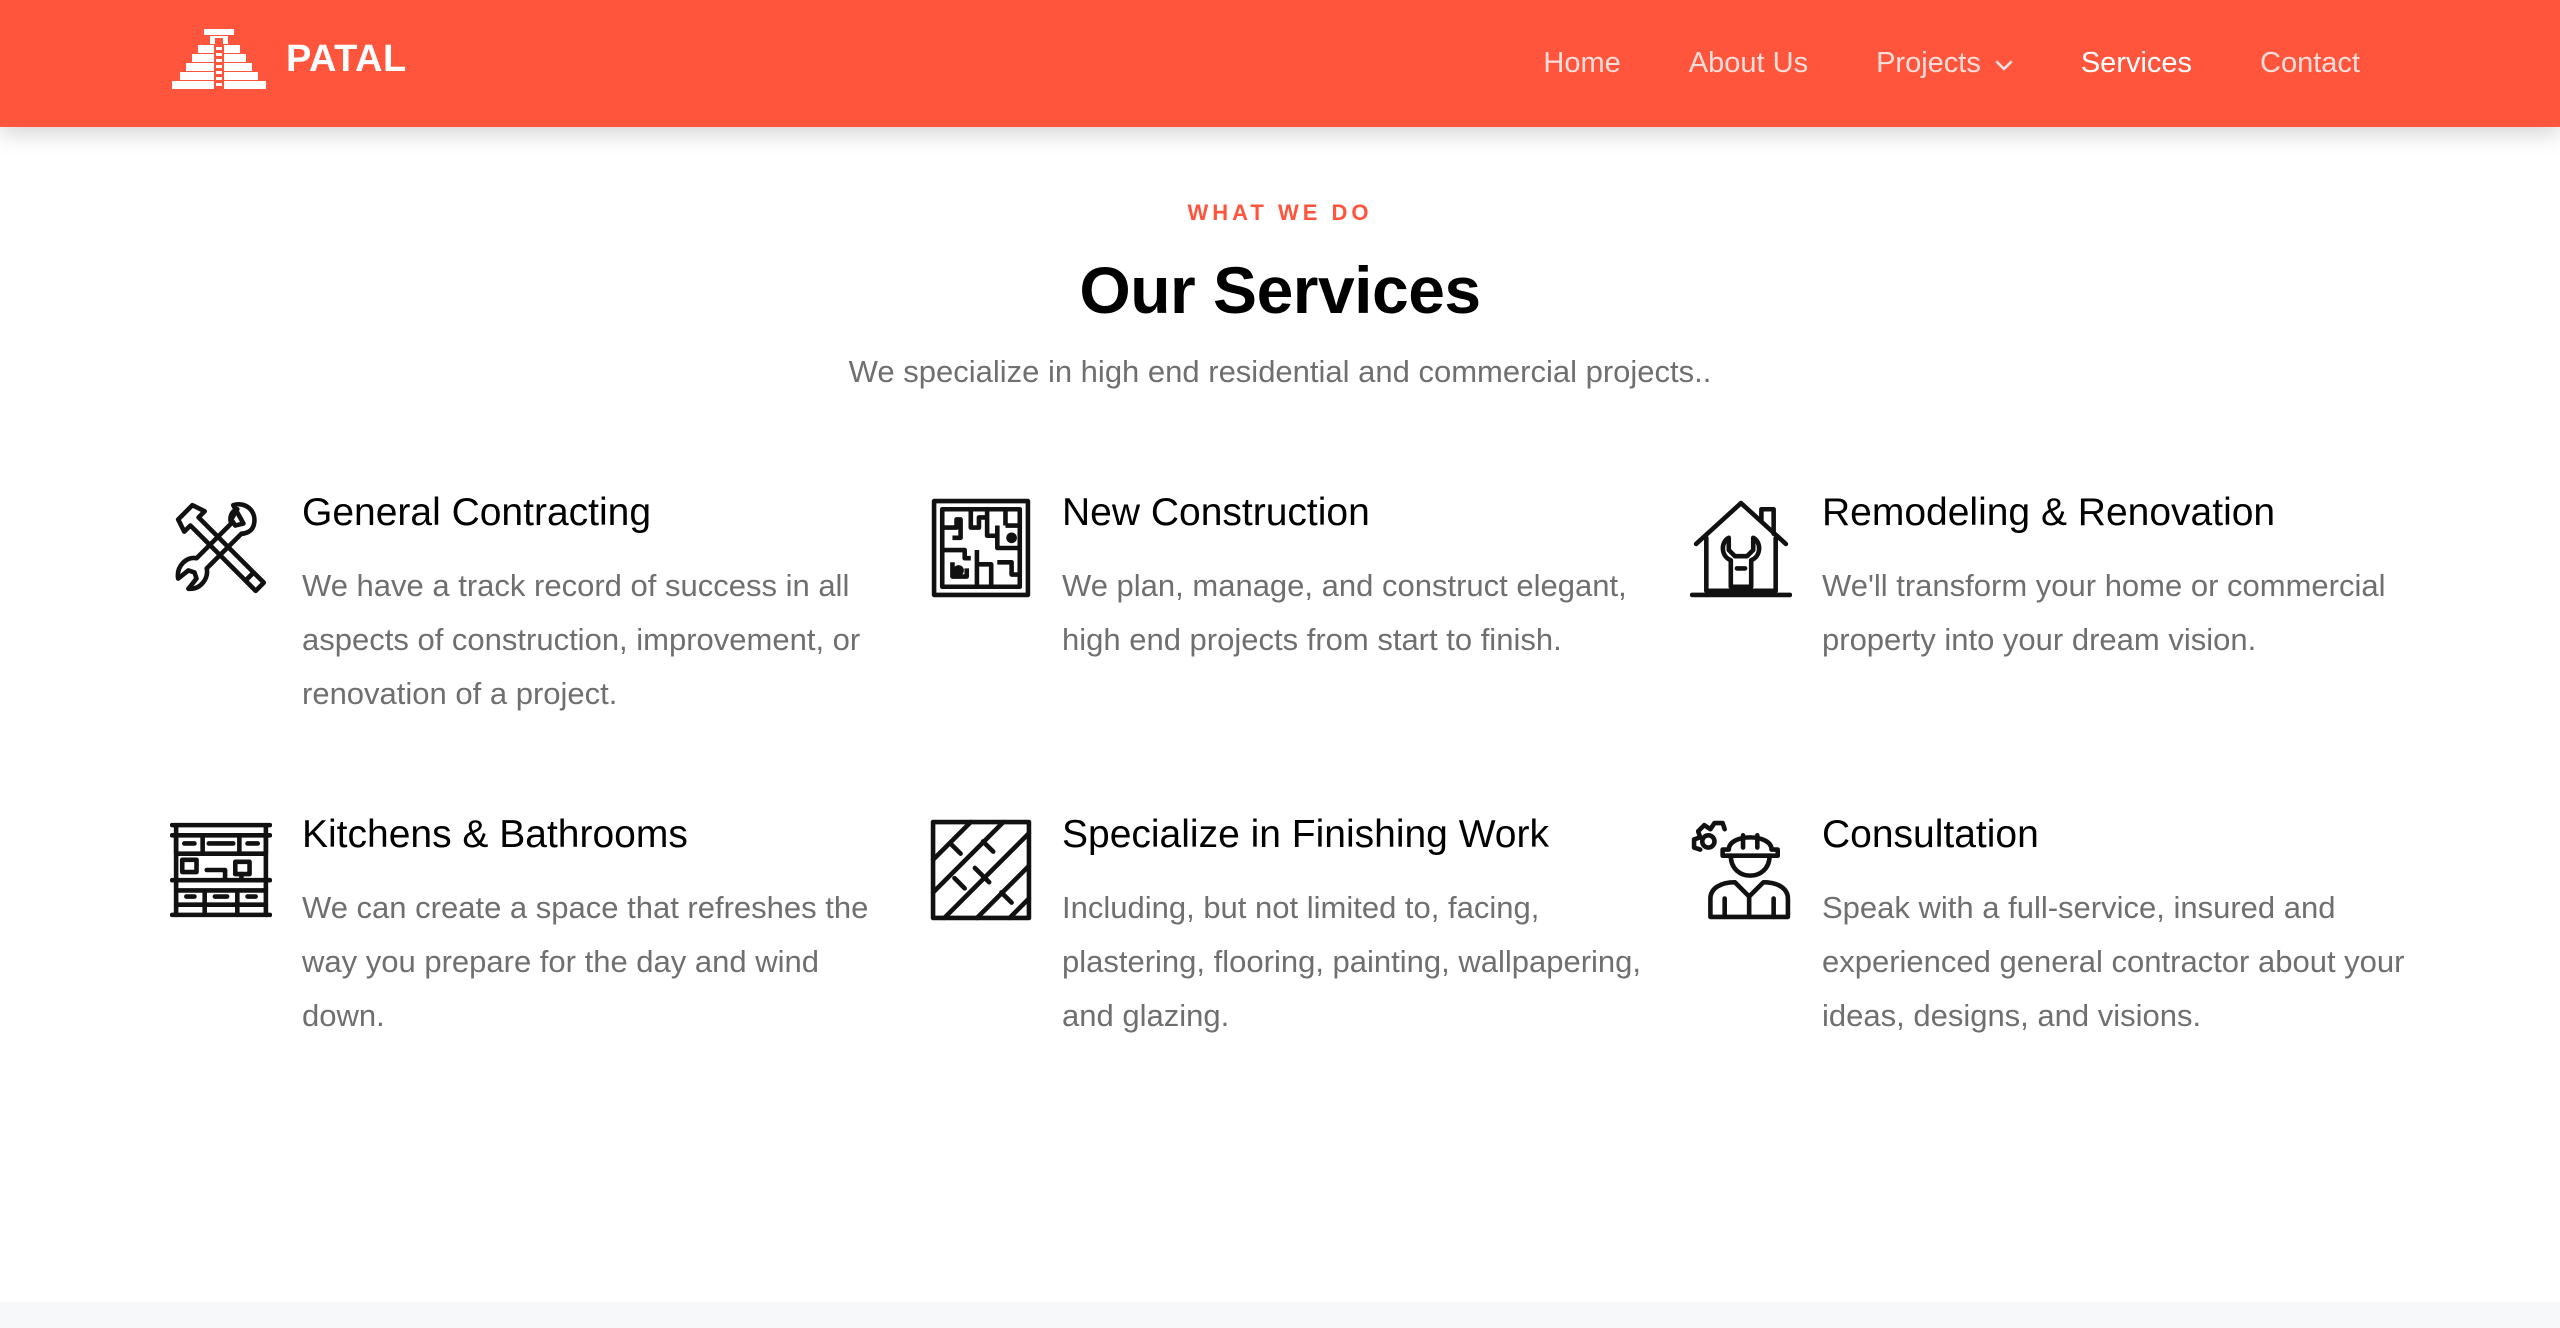 The height and width of the screenshot is (1328, 2560). Describe the element at coordinates (1930, 834) in the screenshot. I see `service-title: Consultation` at that location.